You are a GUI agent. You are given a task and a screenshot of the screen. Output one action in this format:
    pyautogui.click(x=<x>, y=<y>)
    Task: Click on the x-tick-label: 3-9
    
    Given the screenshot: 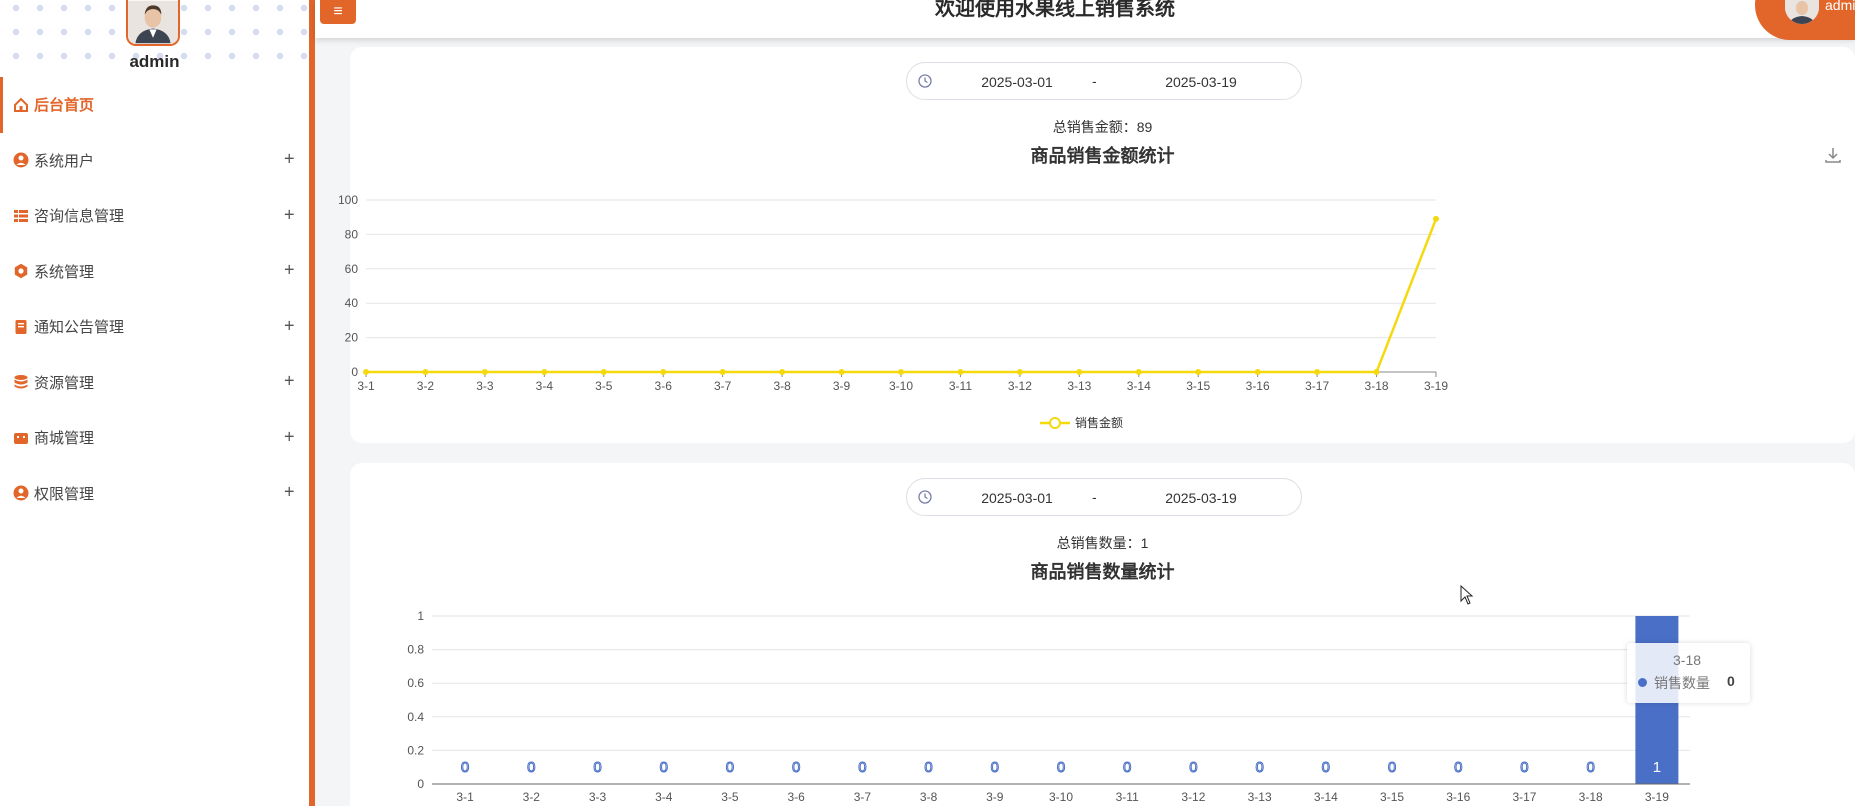 What is the action you would take?
    pyautogui.click(x=842, y=386)
    